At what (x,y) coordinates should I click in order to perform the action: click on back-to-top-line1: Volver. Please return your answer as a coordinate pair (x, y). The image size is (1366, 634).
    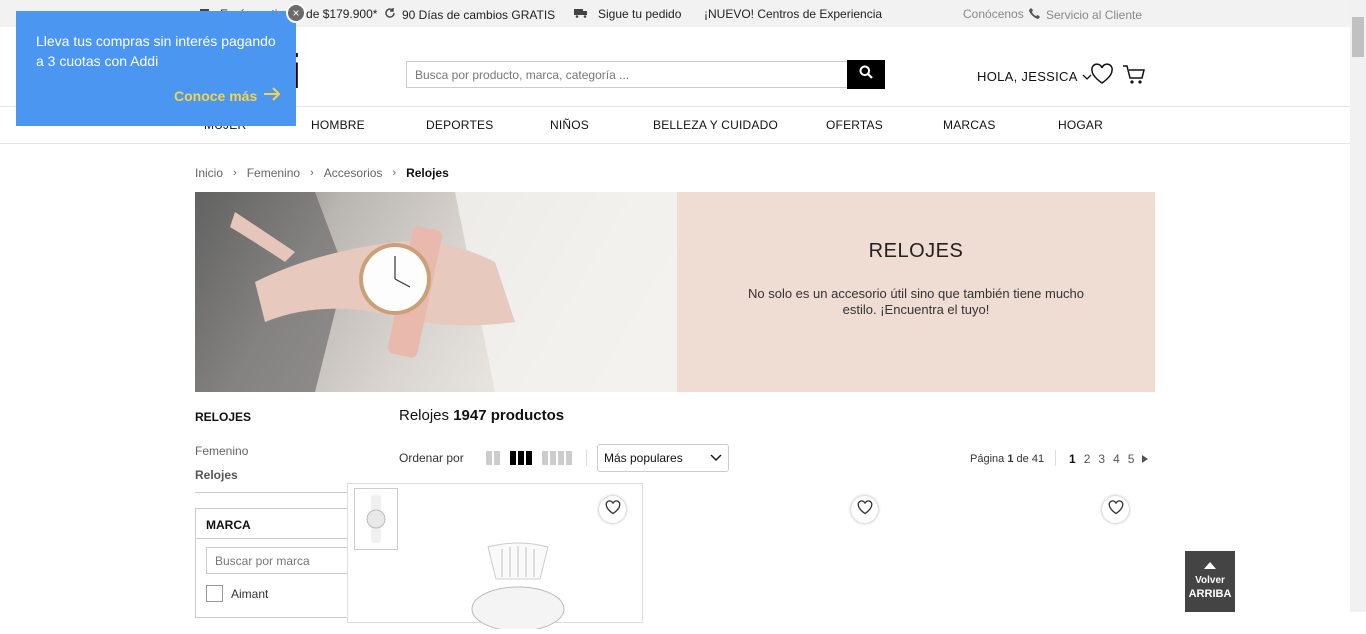
    Looking at the image, I should click on (1210, 580).